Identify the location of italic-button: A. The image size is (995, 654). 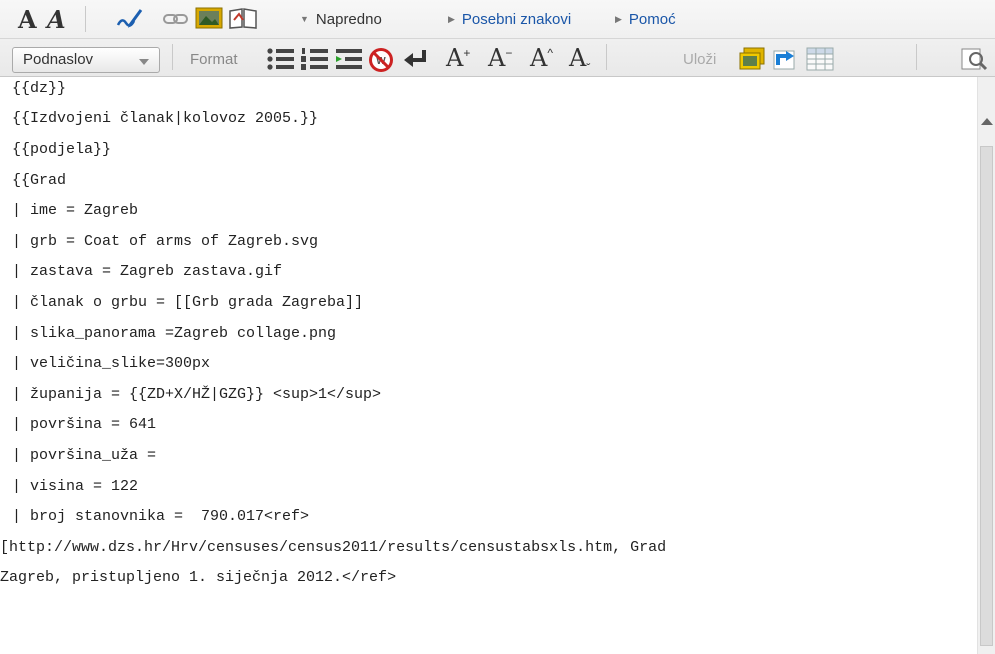
(56, 19).